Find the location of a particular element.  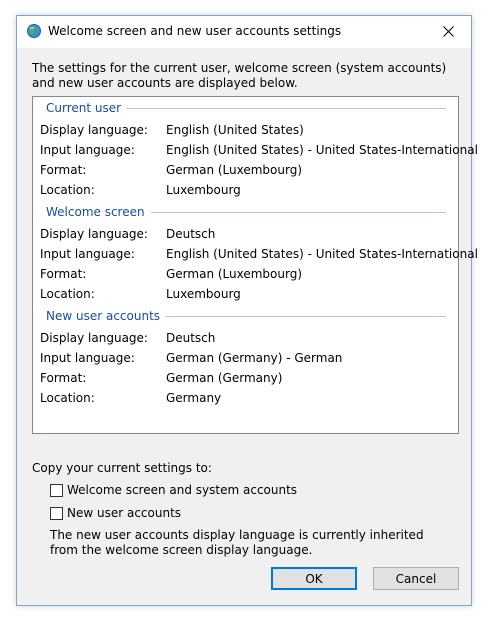

section-header-welcome-screen: Welcome screen is located at coordinates (246, 212).